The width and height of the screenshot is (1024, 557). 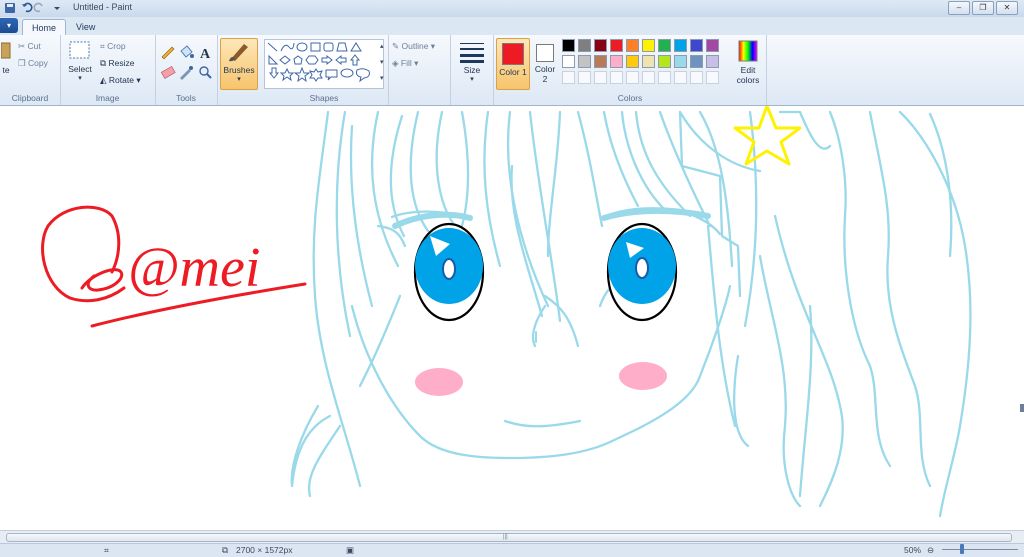 I want to click on crop-button: ⌗ Crop, so click(x=113, y=46).